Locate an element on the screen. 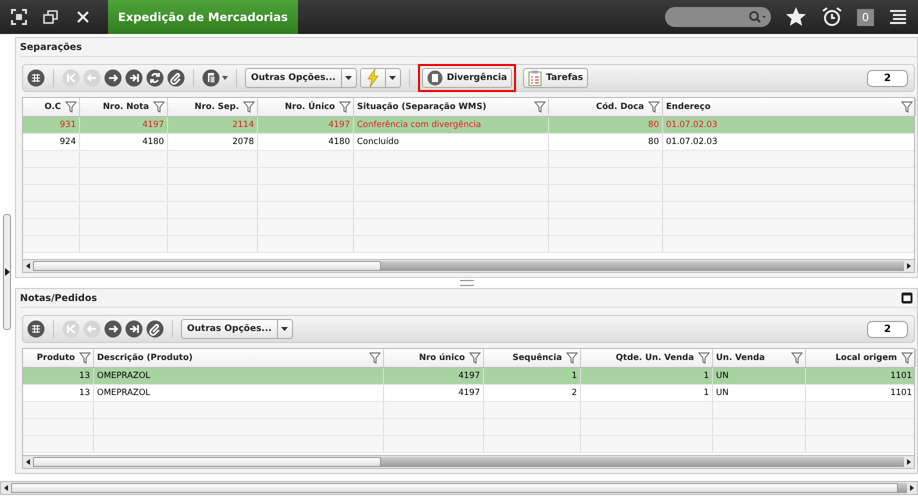  notification-count: 0 is located at coordinates (865, 17).